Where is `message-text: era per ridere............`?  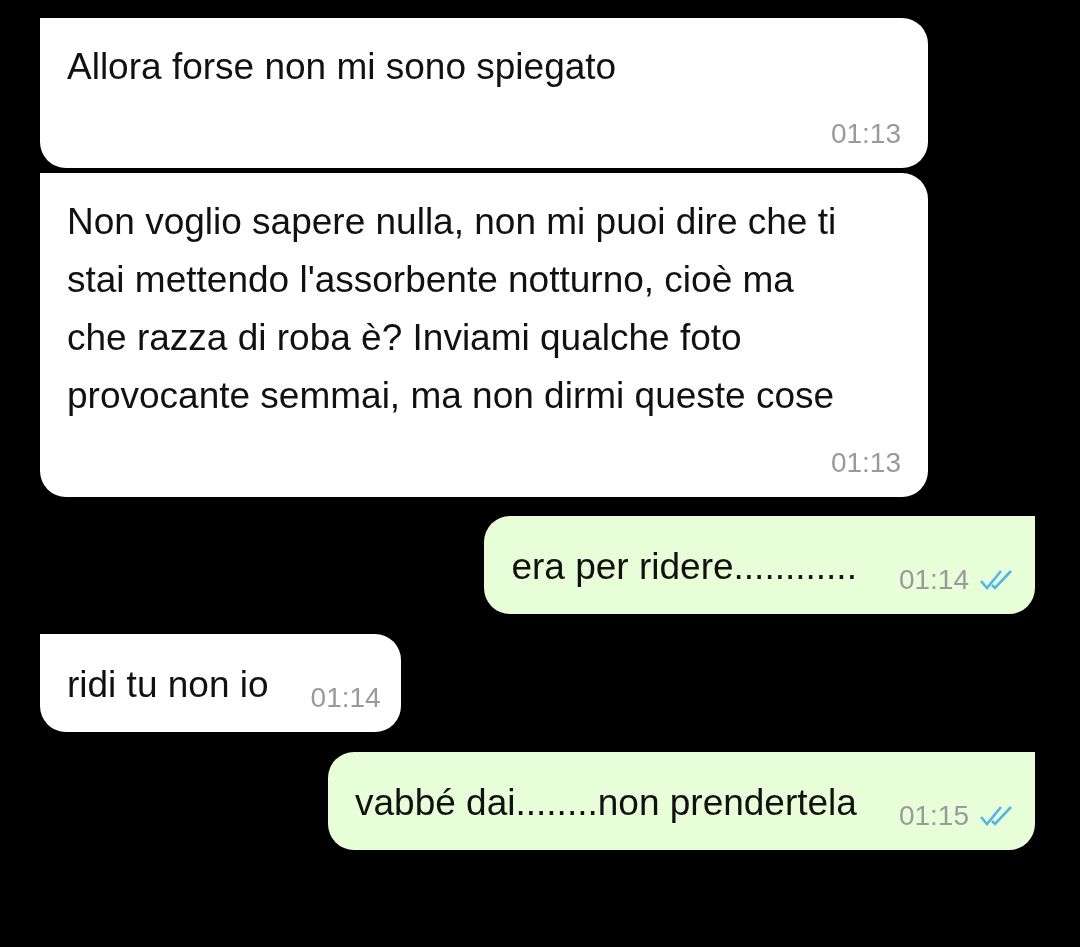 message-text: era per ridere............ is located at coordinates (684, 567).